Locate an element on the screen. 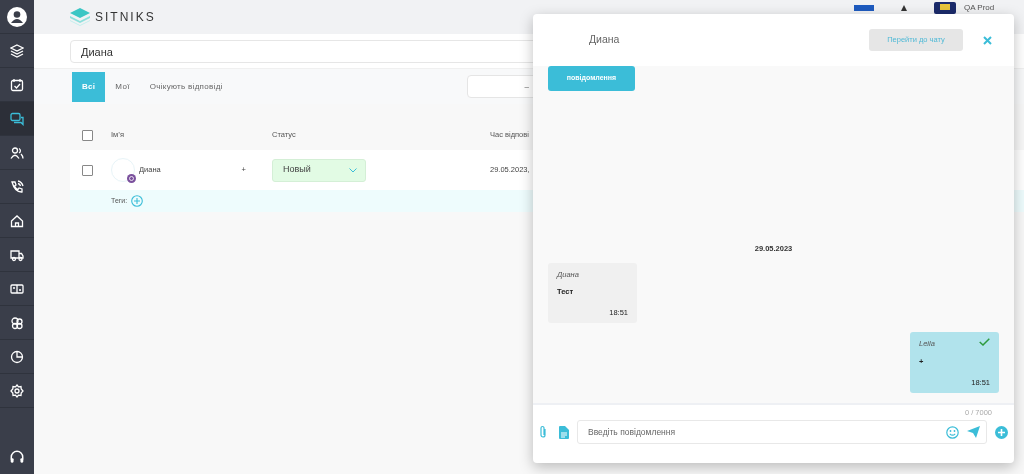  logo-text: SITNIKS is located at coordinates (125, 17).